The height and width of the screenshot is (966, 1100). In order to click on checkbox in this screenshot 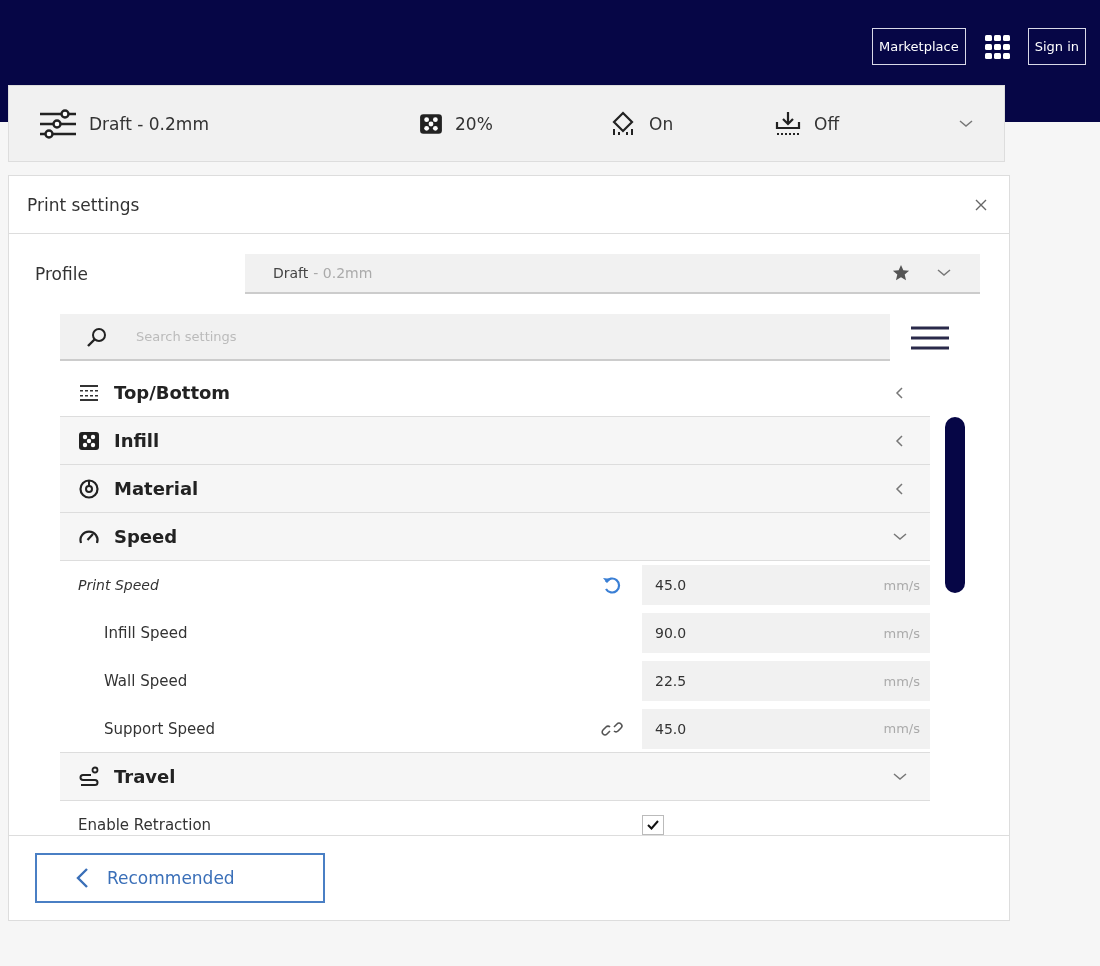, I will do `click(653, 825)`.